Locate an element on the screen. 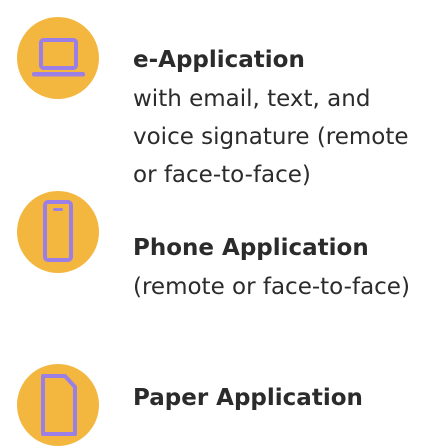  description-line: voice signature (remote is located at coordinates (271, 137).